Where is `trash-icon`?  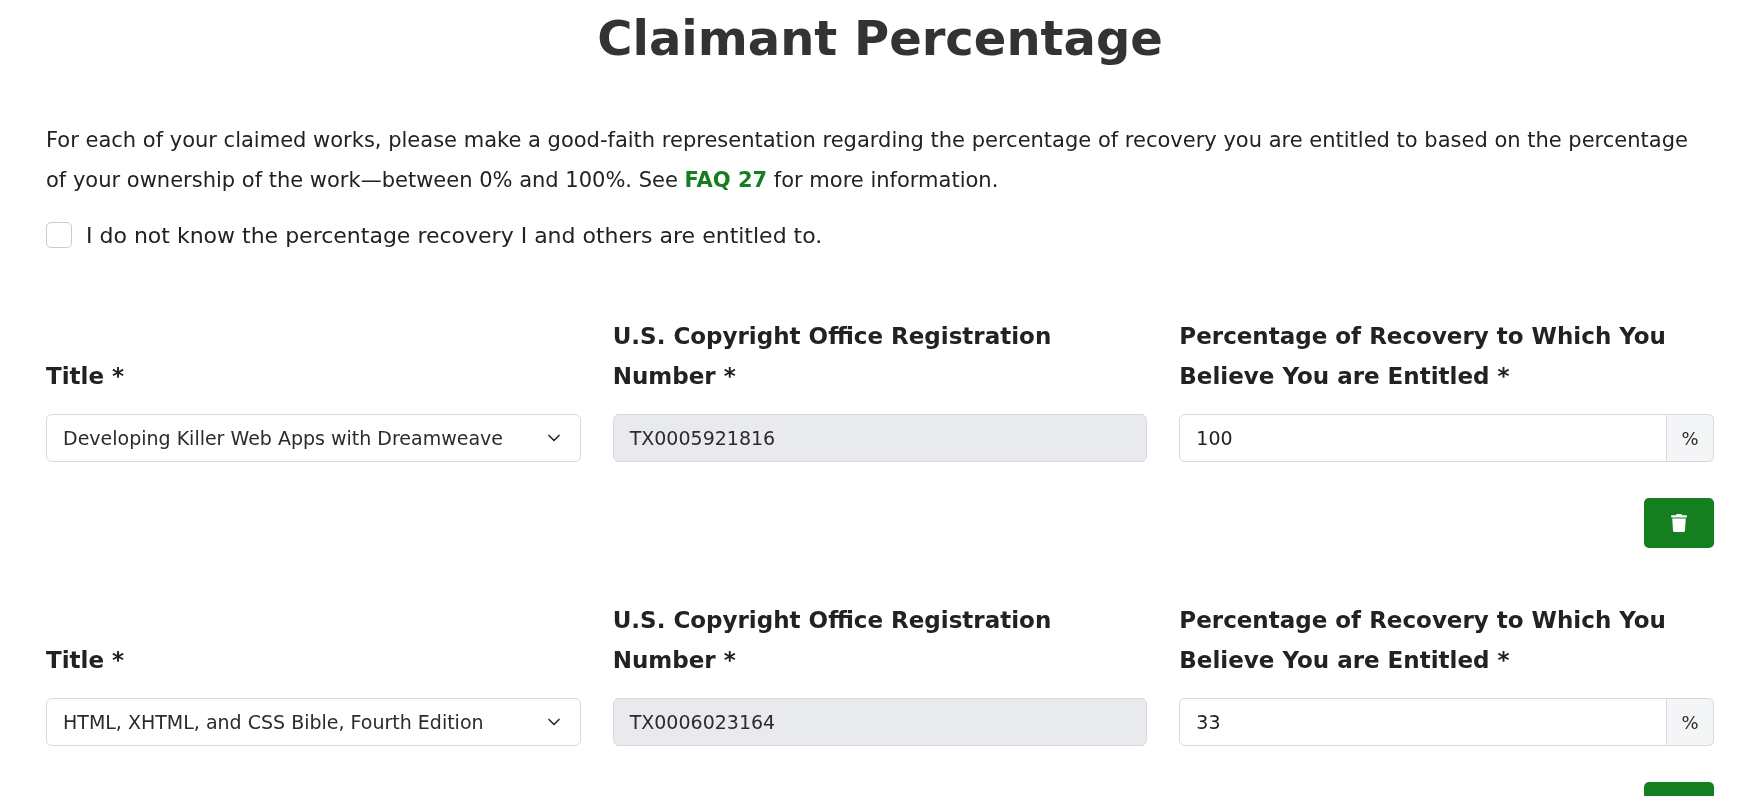 trash-icon is located at coordinates (1679, 523).